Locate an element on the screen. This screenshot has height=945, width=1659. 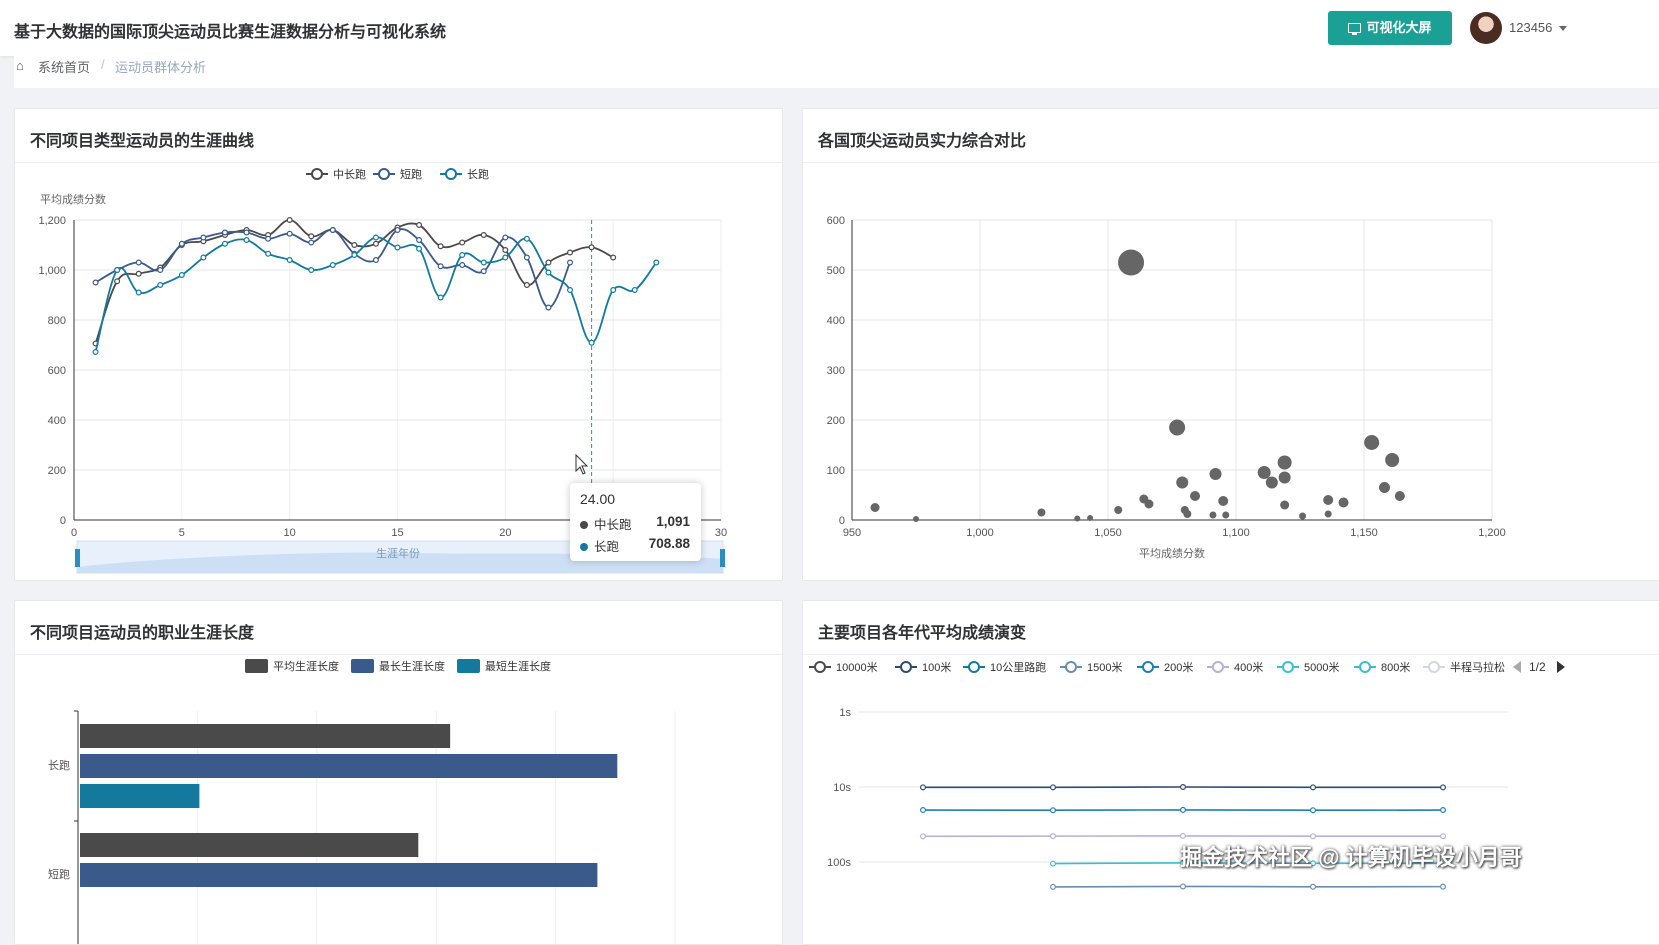
avatar is located at coordinates (1486, 28).